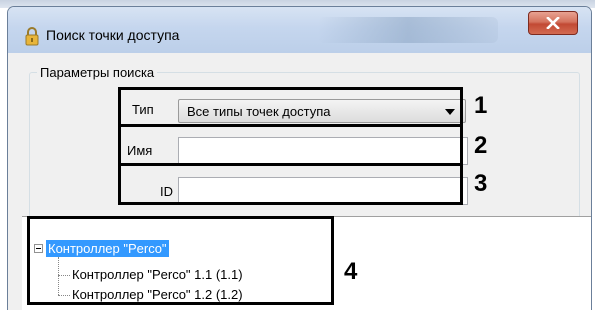 The height and width of the screenshot is (310, 595). Describe the element at coordinates (97, 72) in the screenshot. I see `search-params-legend: Параметры поиска` at that location.